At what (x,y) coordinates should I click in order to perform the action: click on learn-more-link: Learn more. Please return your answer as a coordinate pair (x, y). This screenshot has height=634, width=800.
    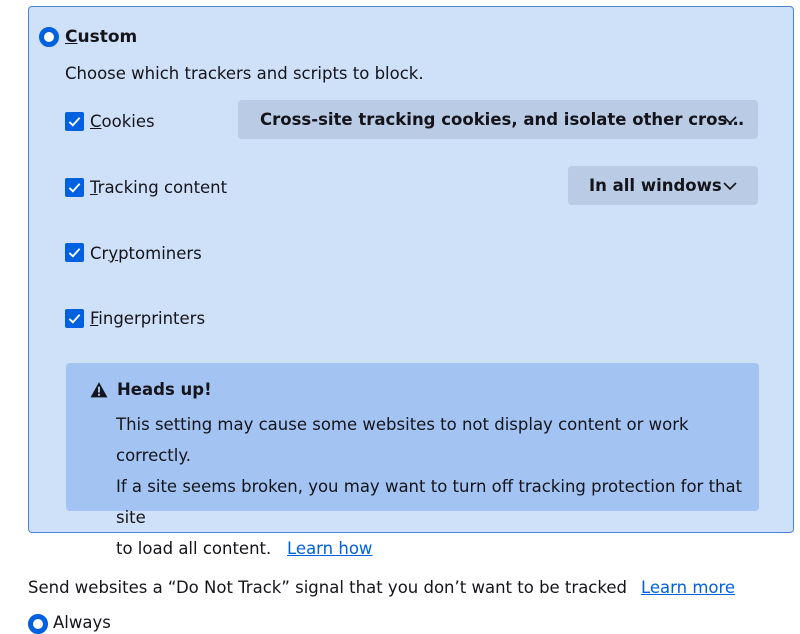
    Looking at the image, I should click on (688, 587).